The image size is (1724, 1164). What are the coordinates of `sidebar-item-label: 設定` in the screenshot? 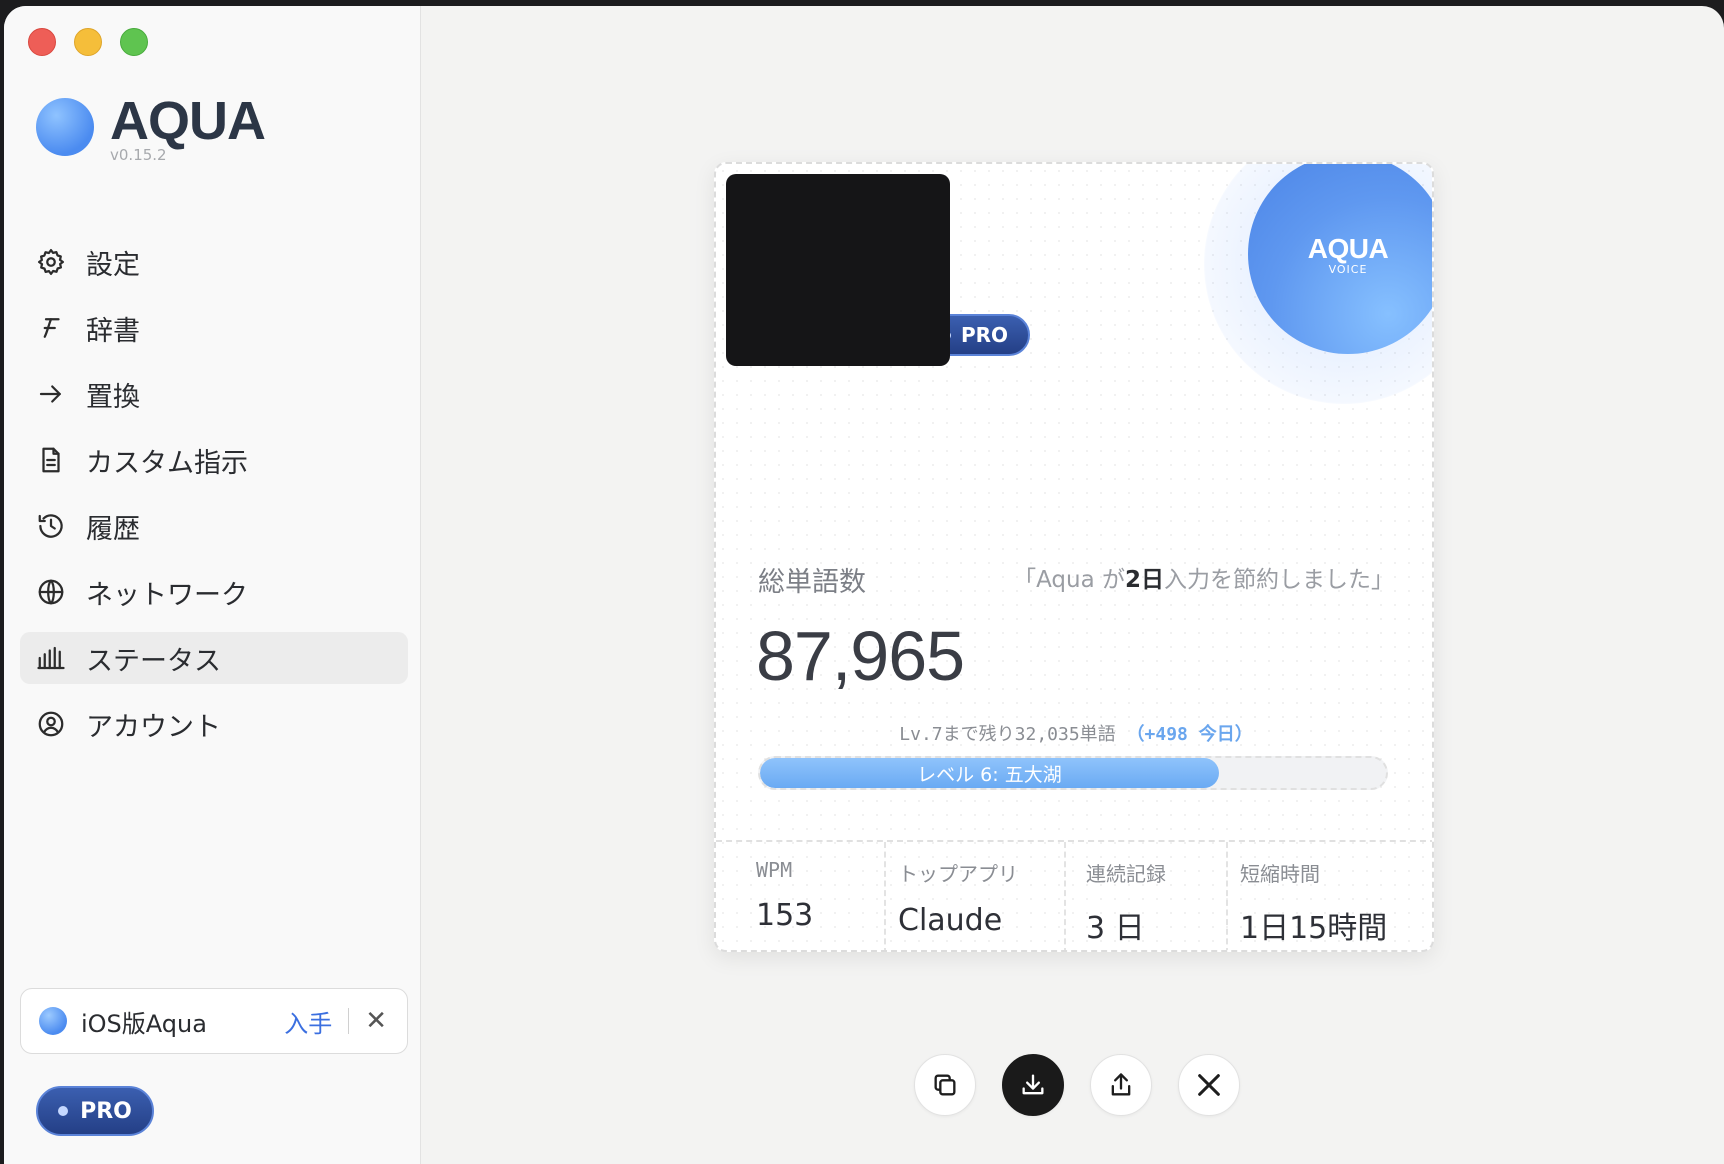 It's located at (113, 265).